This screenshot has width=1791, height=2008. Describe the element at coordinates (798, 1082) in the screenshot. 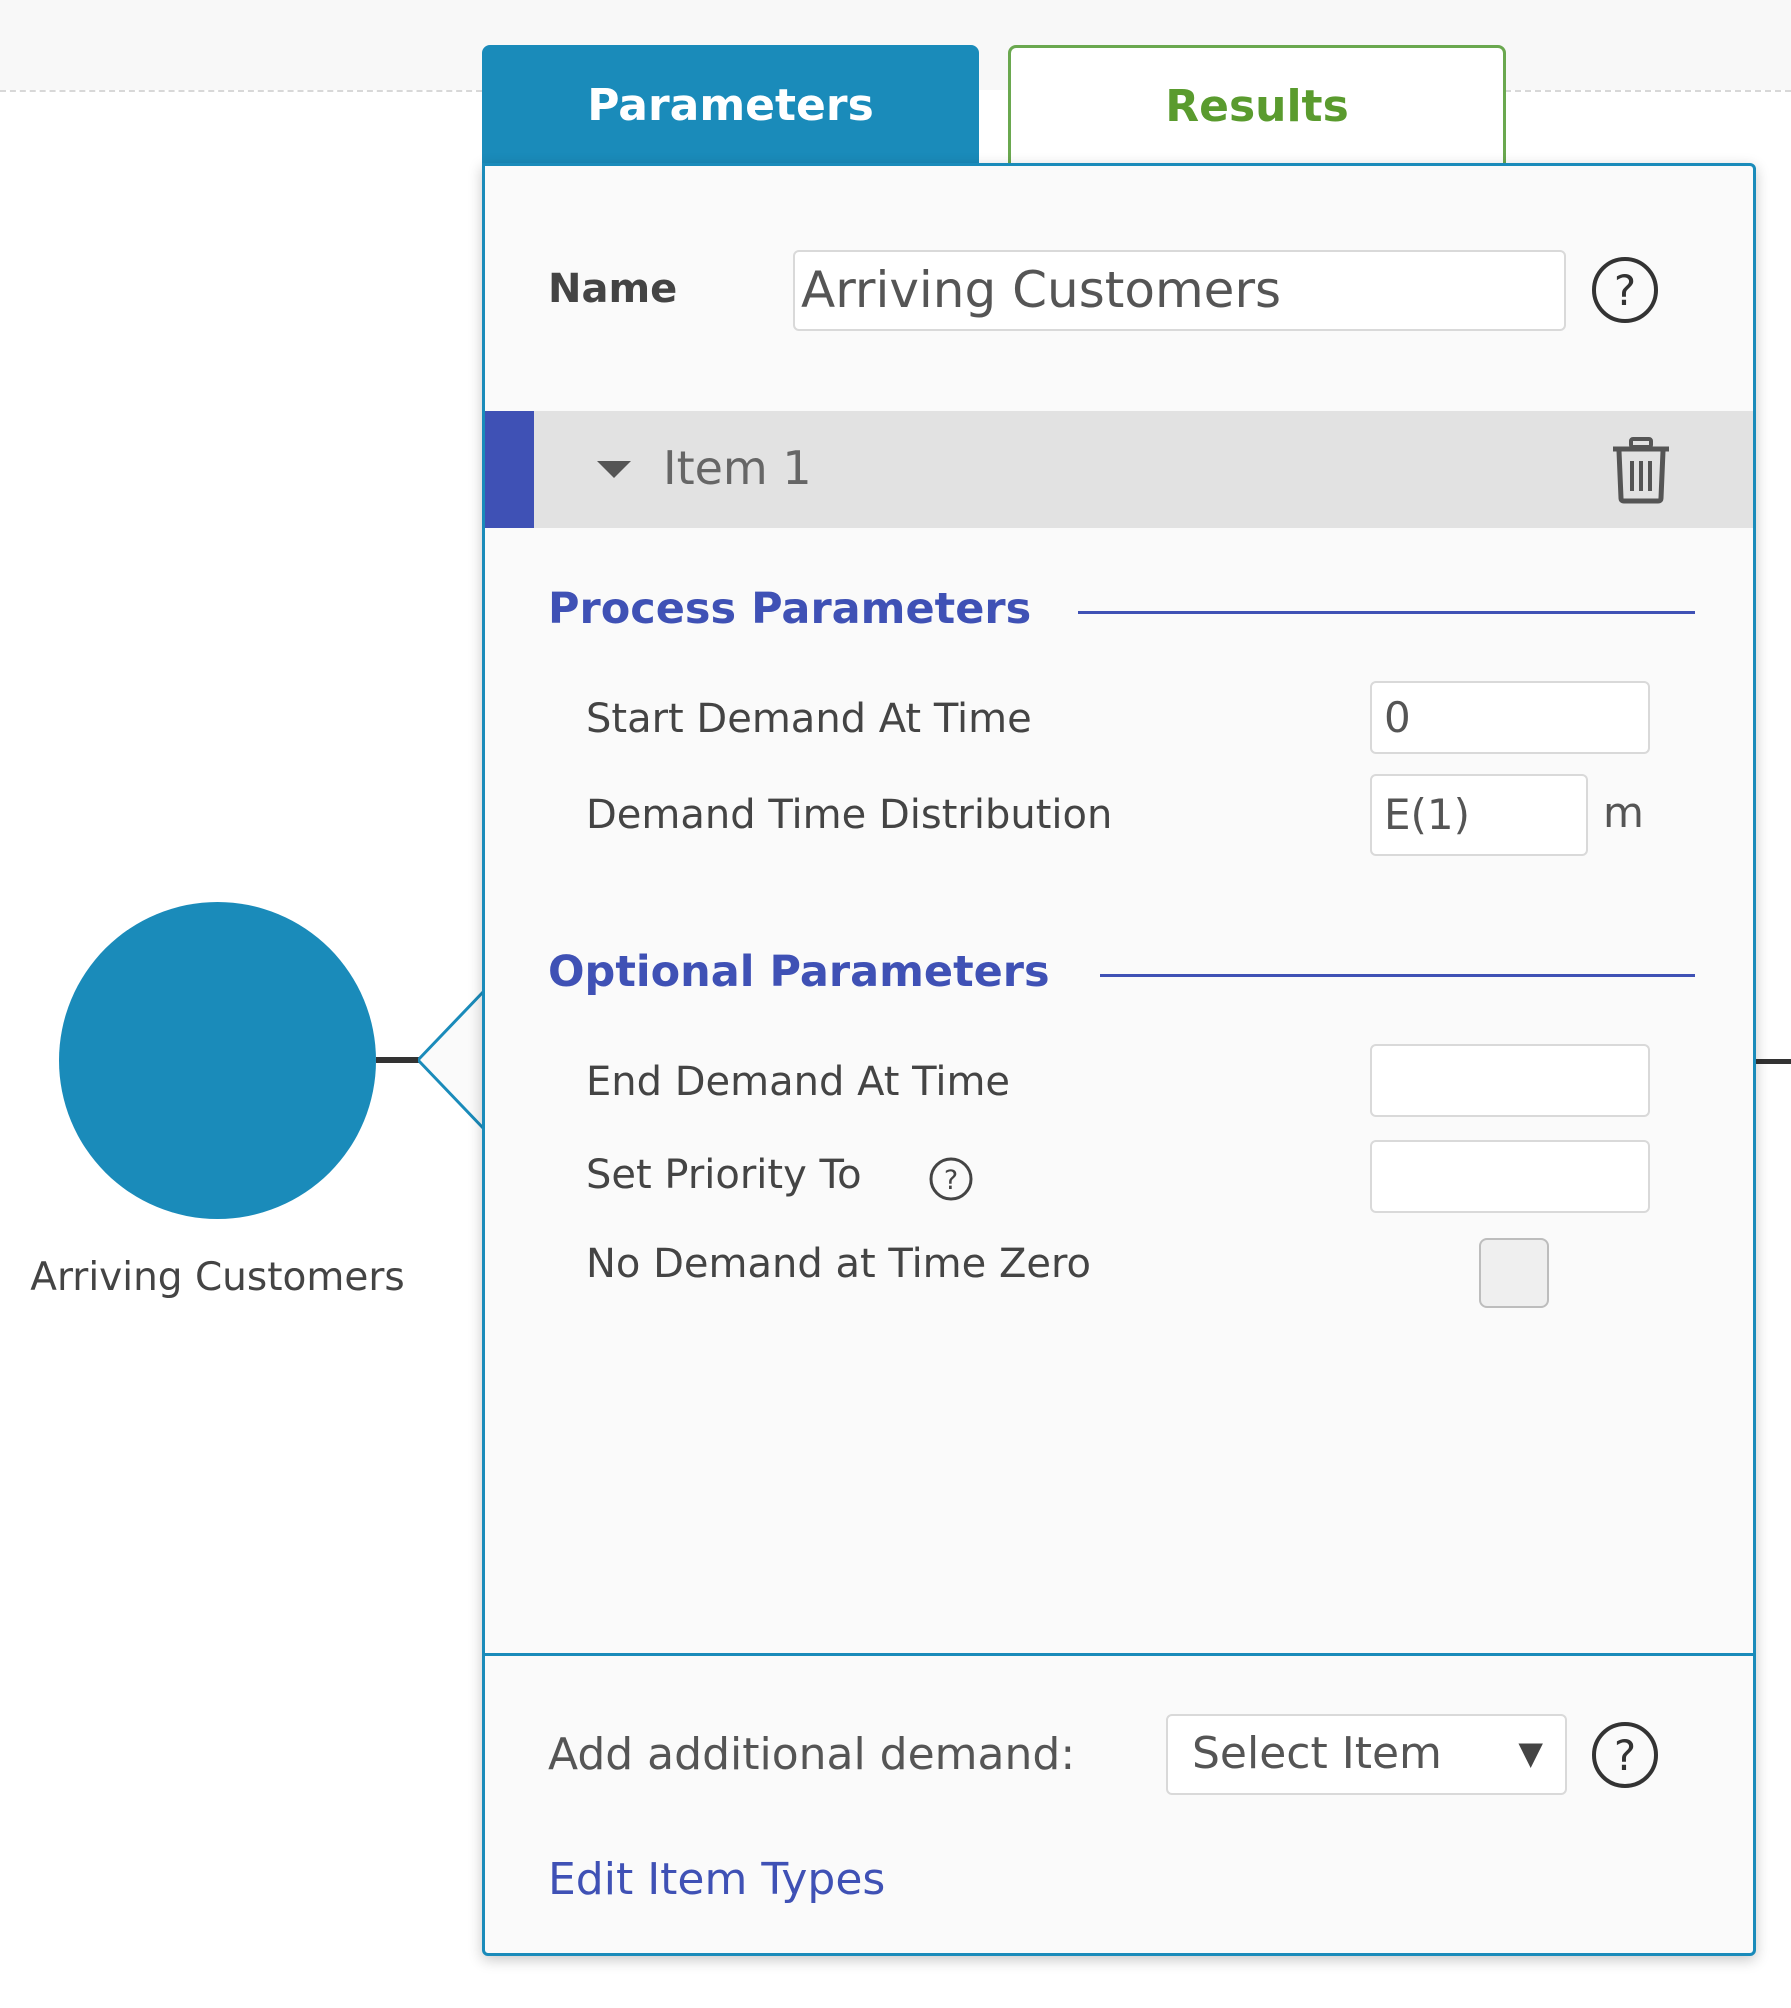

I see `end-demand-label: End Demand At Time` at that location.